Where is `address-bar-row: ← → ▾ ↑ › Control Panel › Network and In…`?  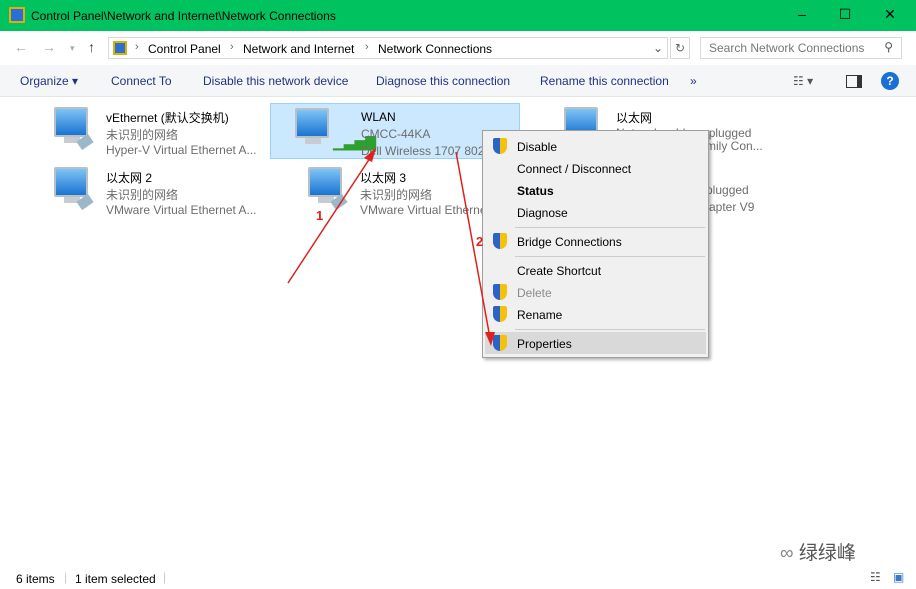
address-bar-row: ← → ▾ ↑ › Control Panel › Network and In… is located at coordinates (458, 48).